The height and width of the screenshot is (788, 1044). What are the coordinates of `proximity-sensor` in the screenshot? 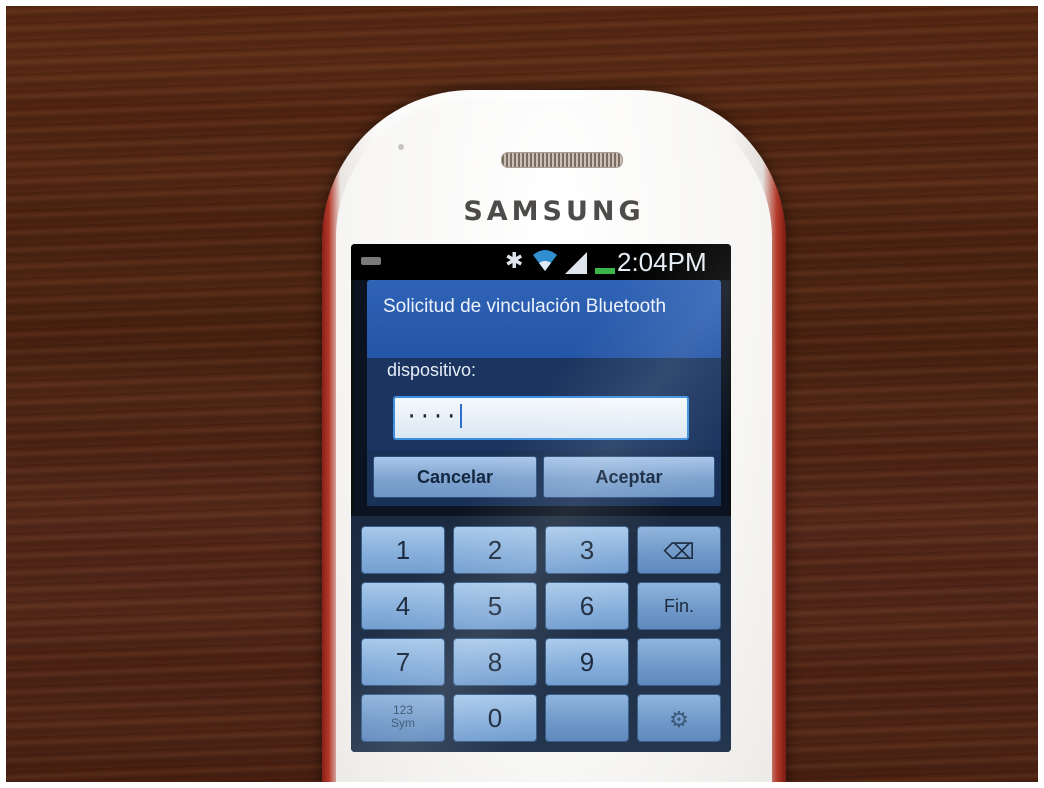 It's located at (401, 147).